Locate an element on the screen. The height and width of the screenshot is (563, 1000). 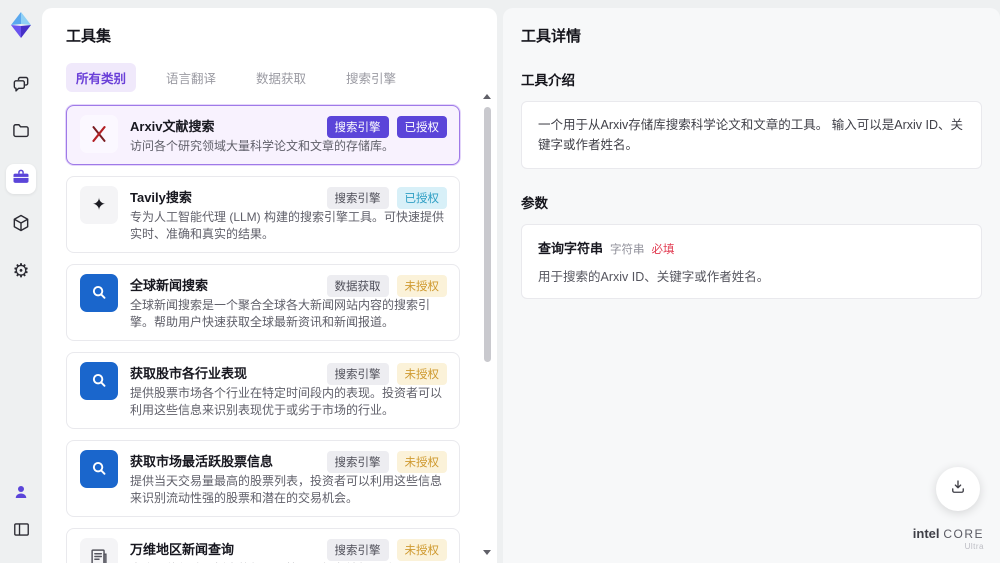
brand-intel: intel is located at coordinates (926, 533).